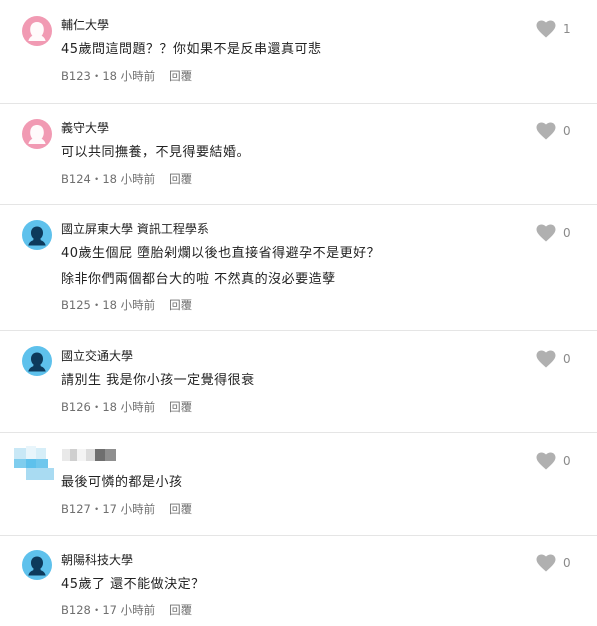 The width and height of the screenshot is (597, 626). What do you see at coordinates (85, 25) in the screenshot?
I see `school-name: 輔仁大學` at bounding box center [85, 25].